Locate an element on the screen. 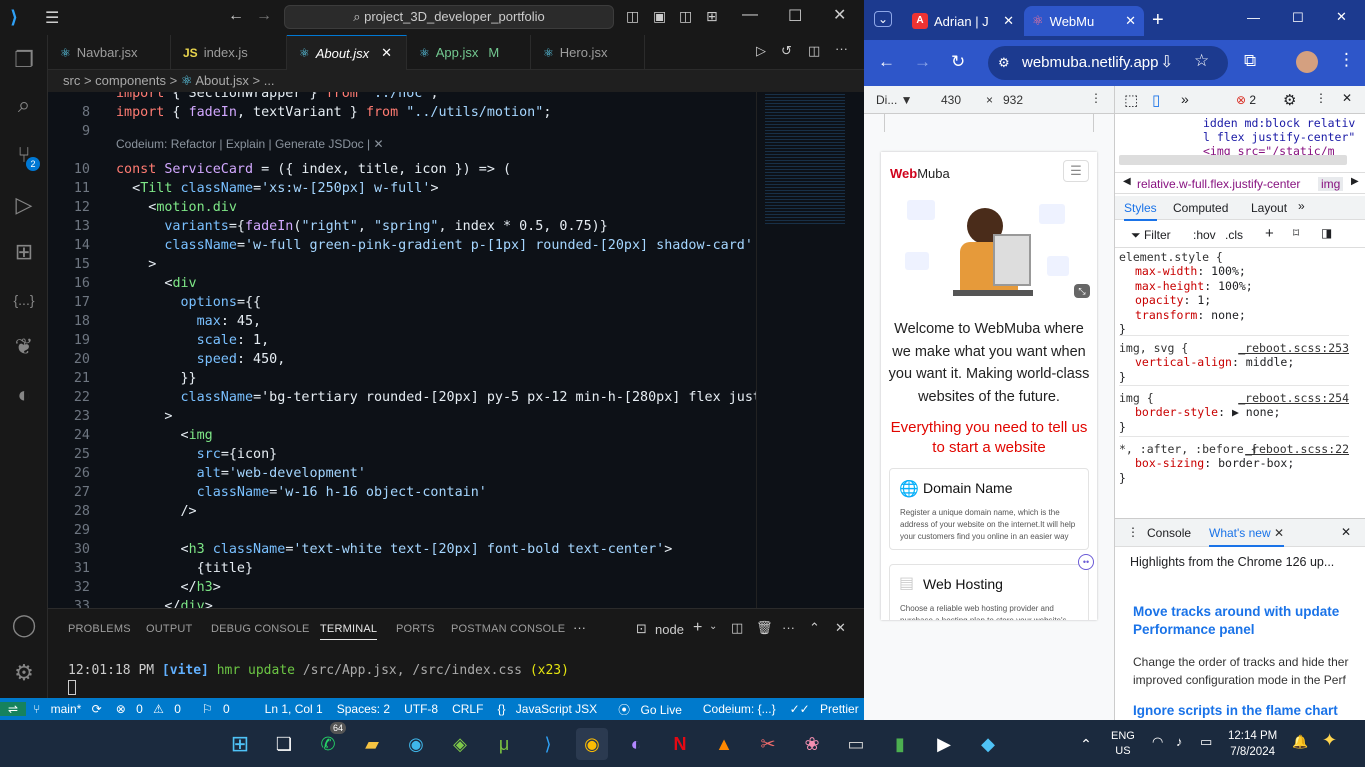 This screenshot has height=767, width=1365. tab-console: Console is located at coordinates (1169, 533).